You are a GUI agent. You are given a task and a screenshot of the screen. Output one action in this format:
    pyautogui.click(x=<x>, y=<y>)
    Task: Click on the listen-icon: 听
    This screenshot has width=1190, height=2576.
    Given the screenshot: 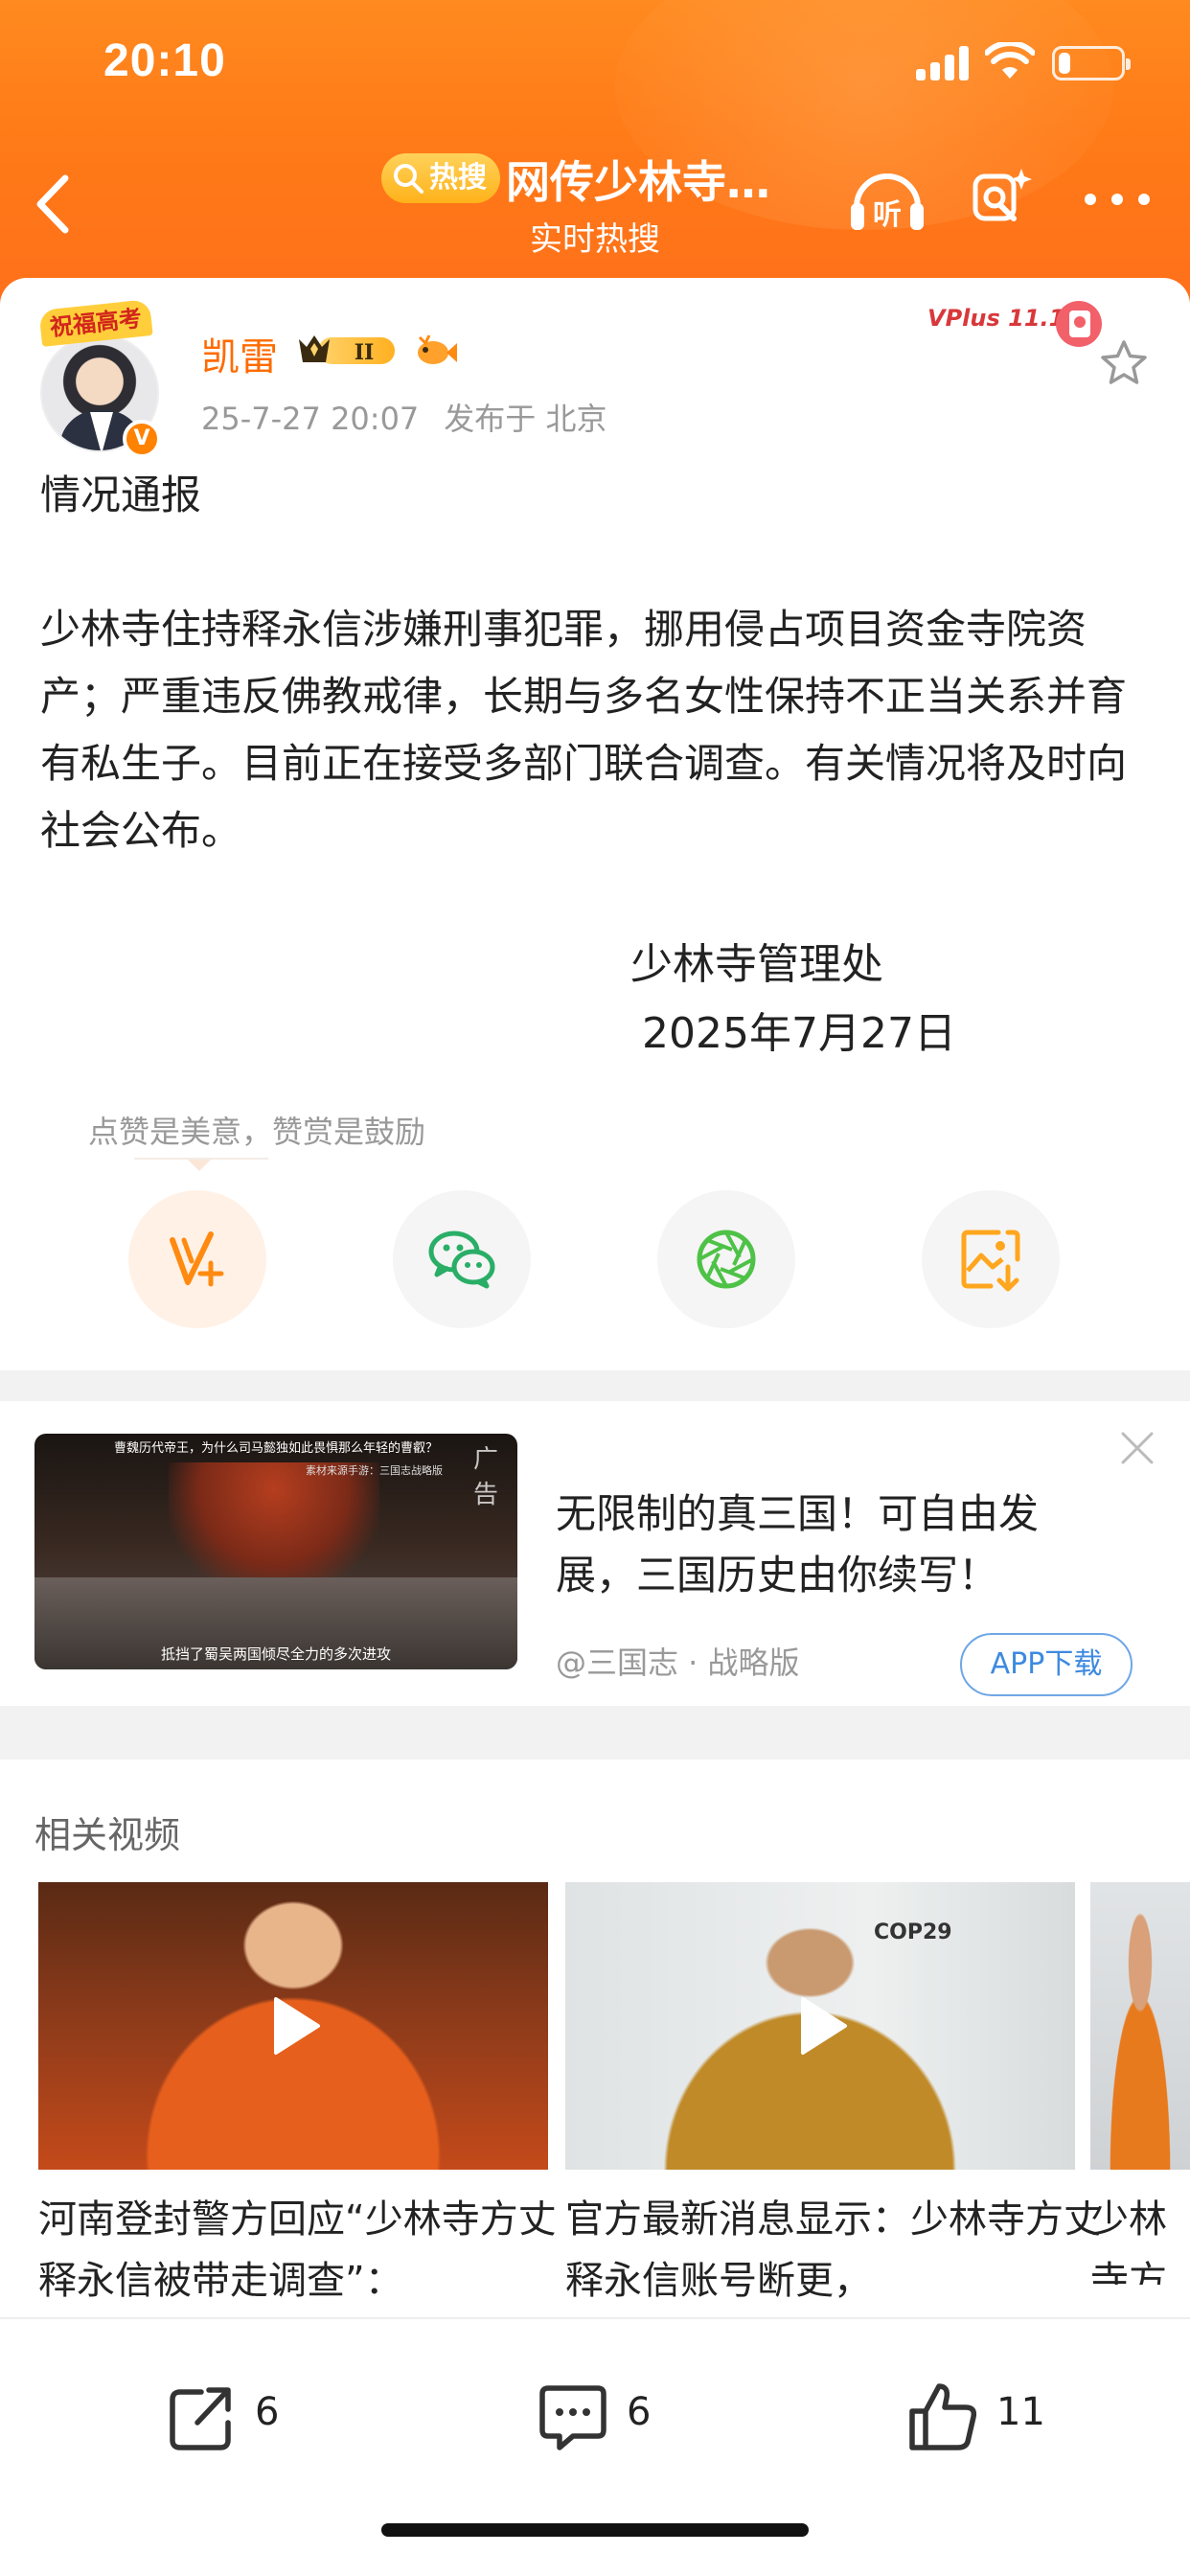 What is the action you would take?
    pyautogui.click(x=887, y=199)
    